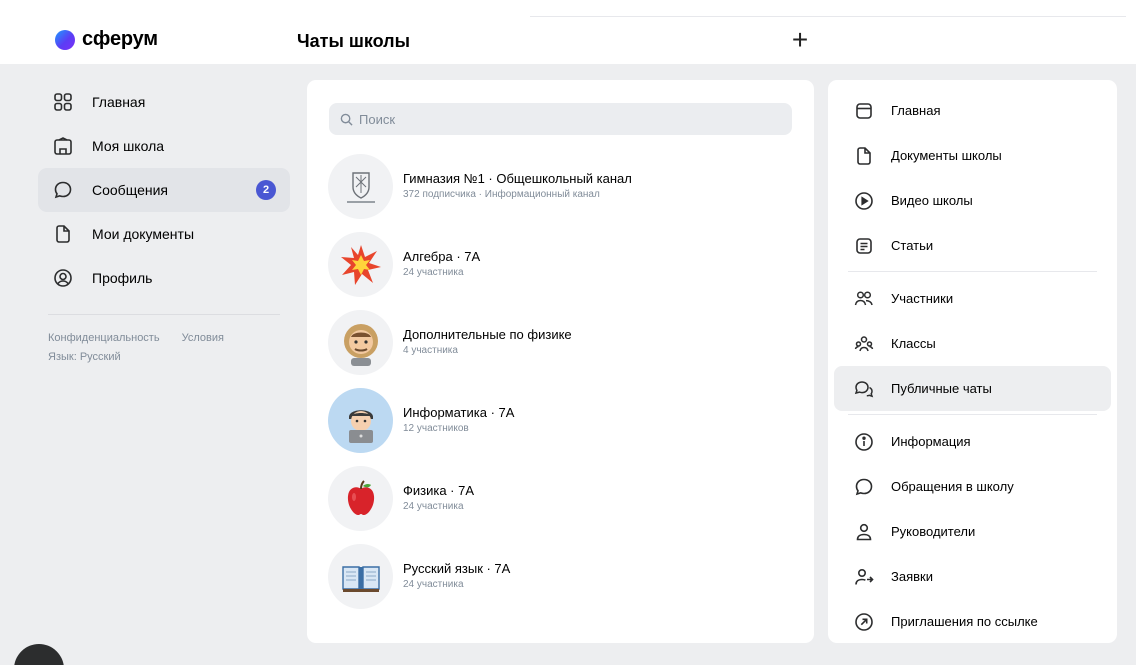 The height and width of the screenshot is (665, 1136). I want to click on menu-item-link-invites: Приглашения по ссылке, so click(972, 621).